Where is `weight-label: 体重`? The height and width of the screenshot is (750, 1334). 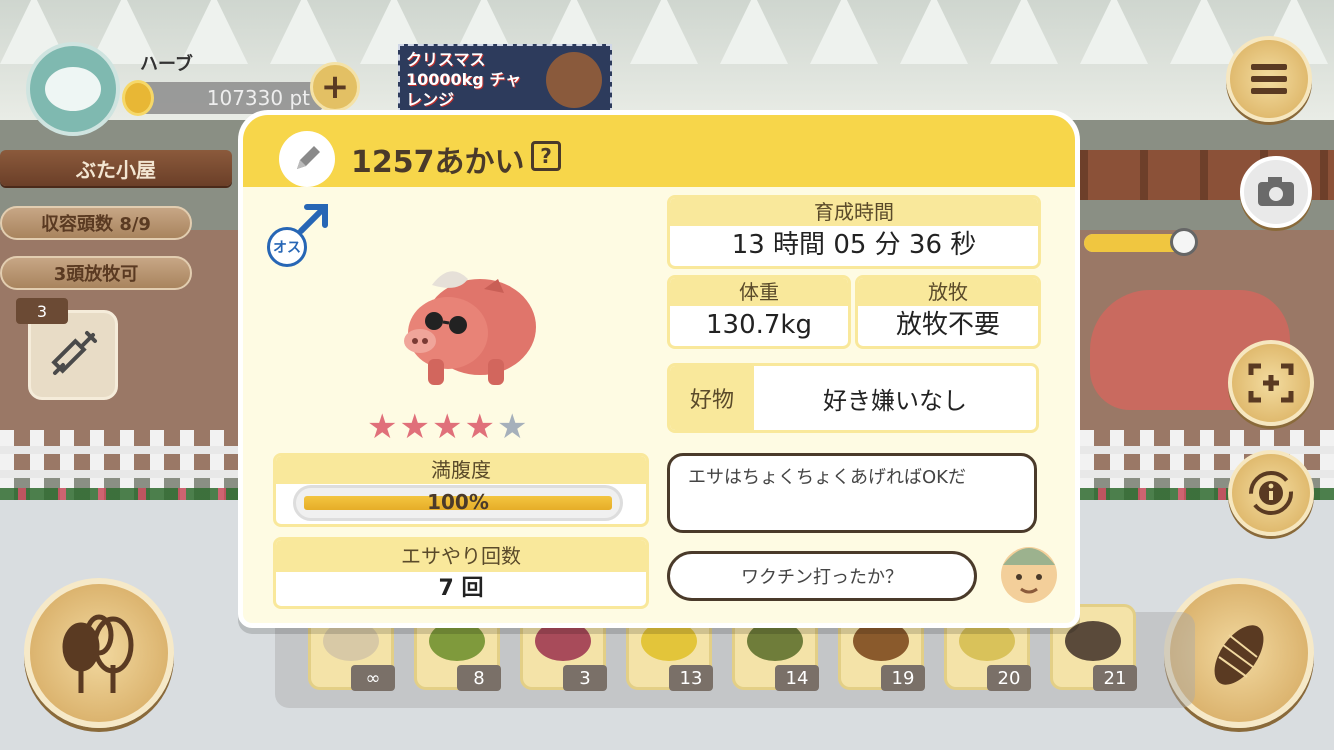
weight-label: 体重 is located at coordinates (759, 292).